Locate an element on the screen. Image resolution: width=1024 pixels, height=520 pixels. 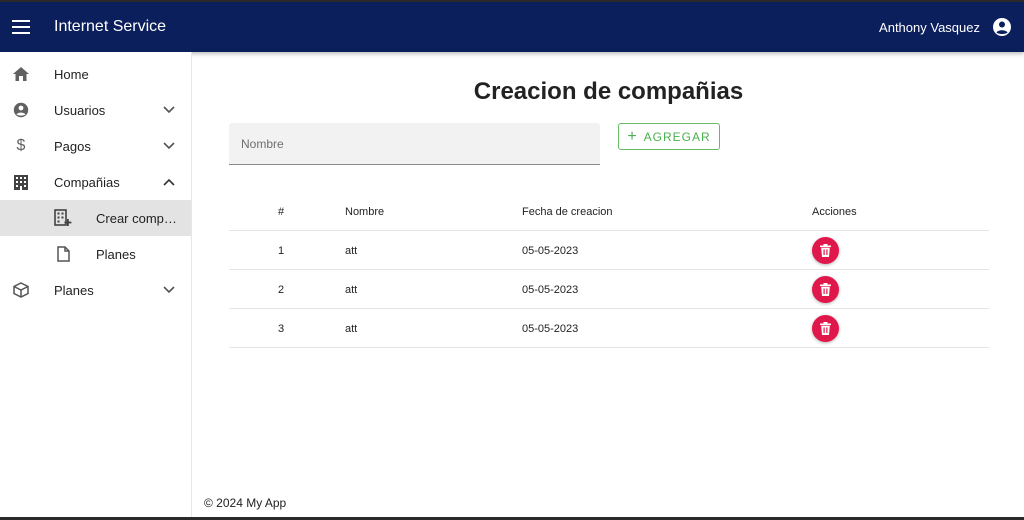
sidebar-item-usuarios: Usuarios is located at coordinates (95, 110).